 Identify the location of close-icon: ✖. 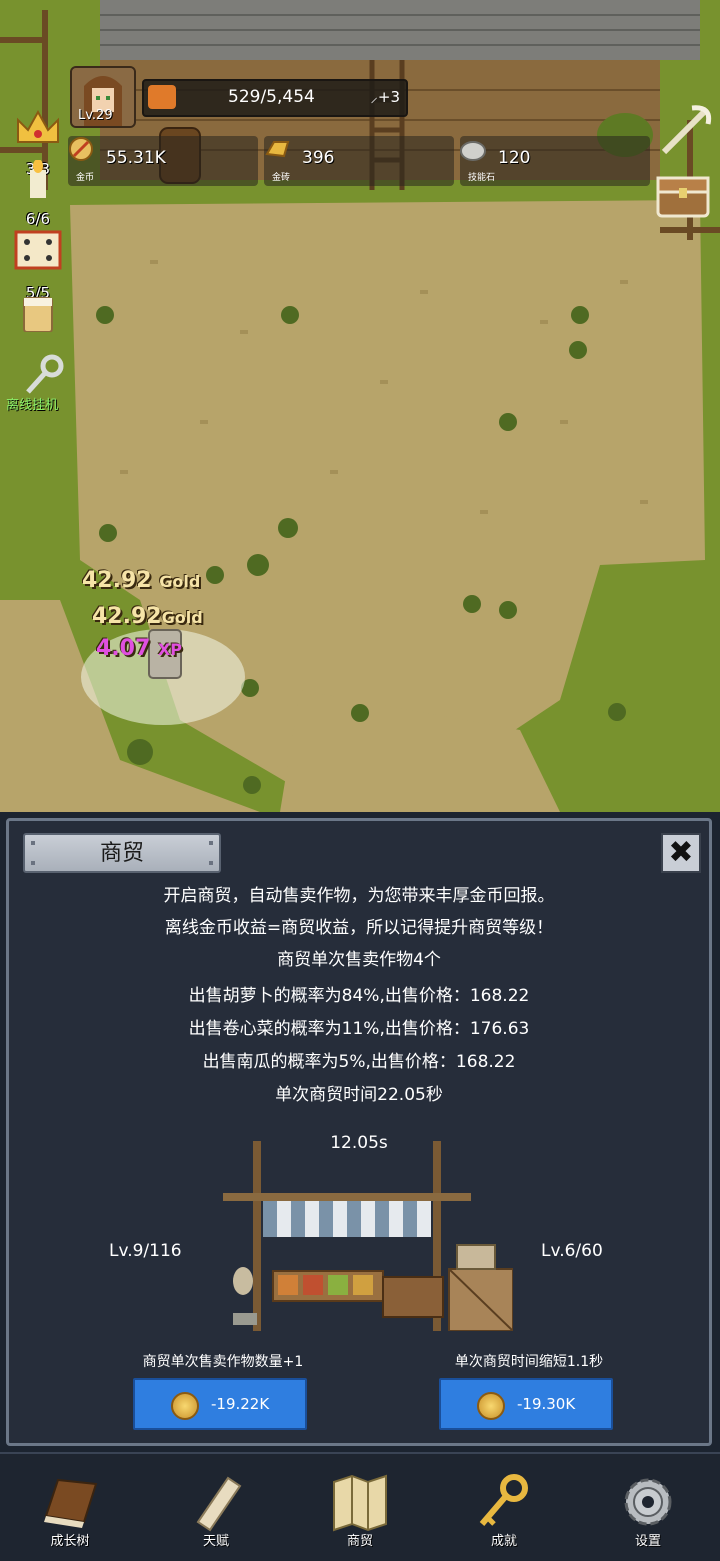
(681, 852).